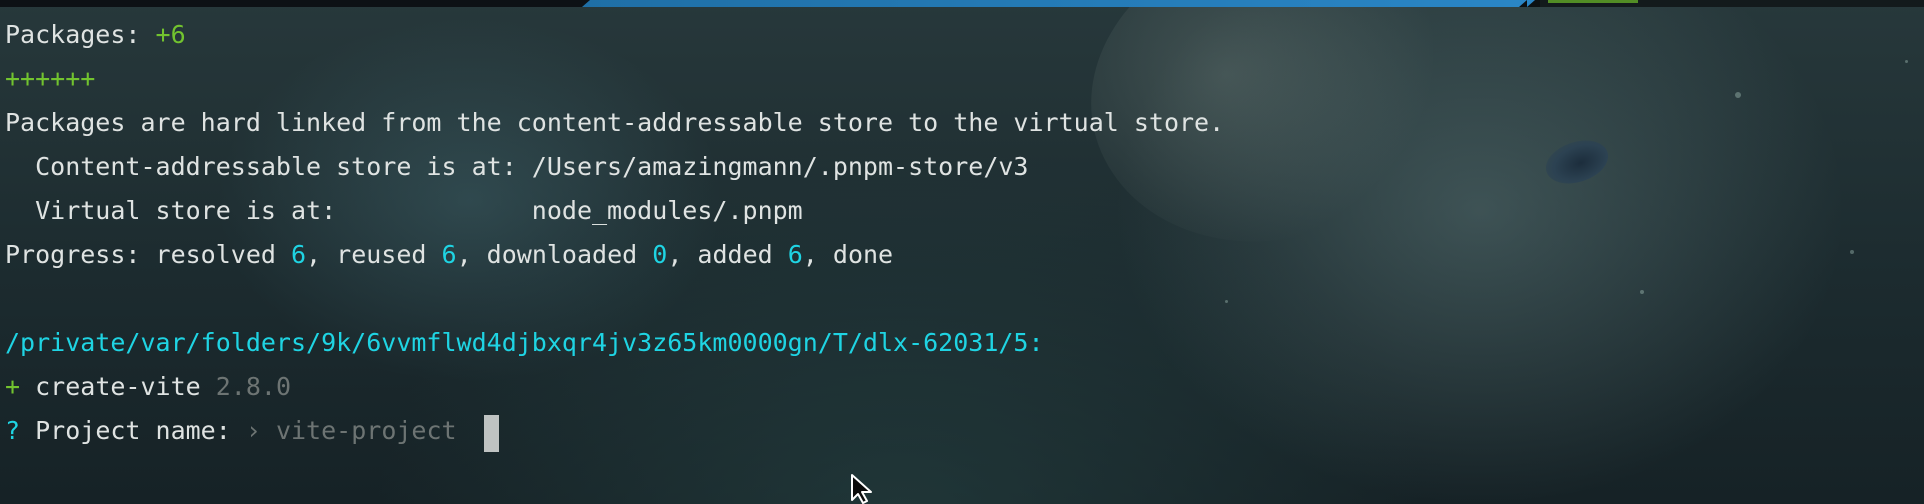 This screenshot has height=504, width=1924. What do you see at coordinates (1531, 3) in the screenshot?
I see `prompt-segment-arrow` at bounding box center [1531, 3].